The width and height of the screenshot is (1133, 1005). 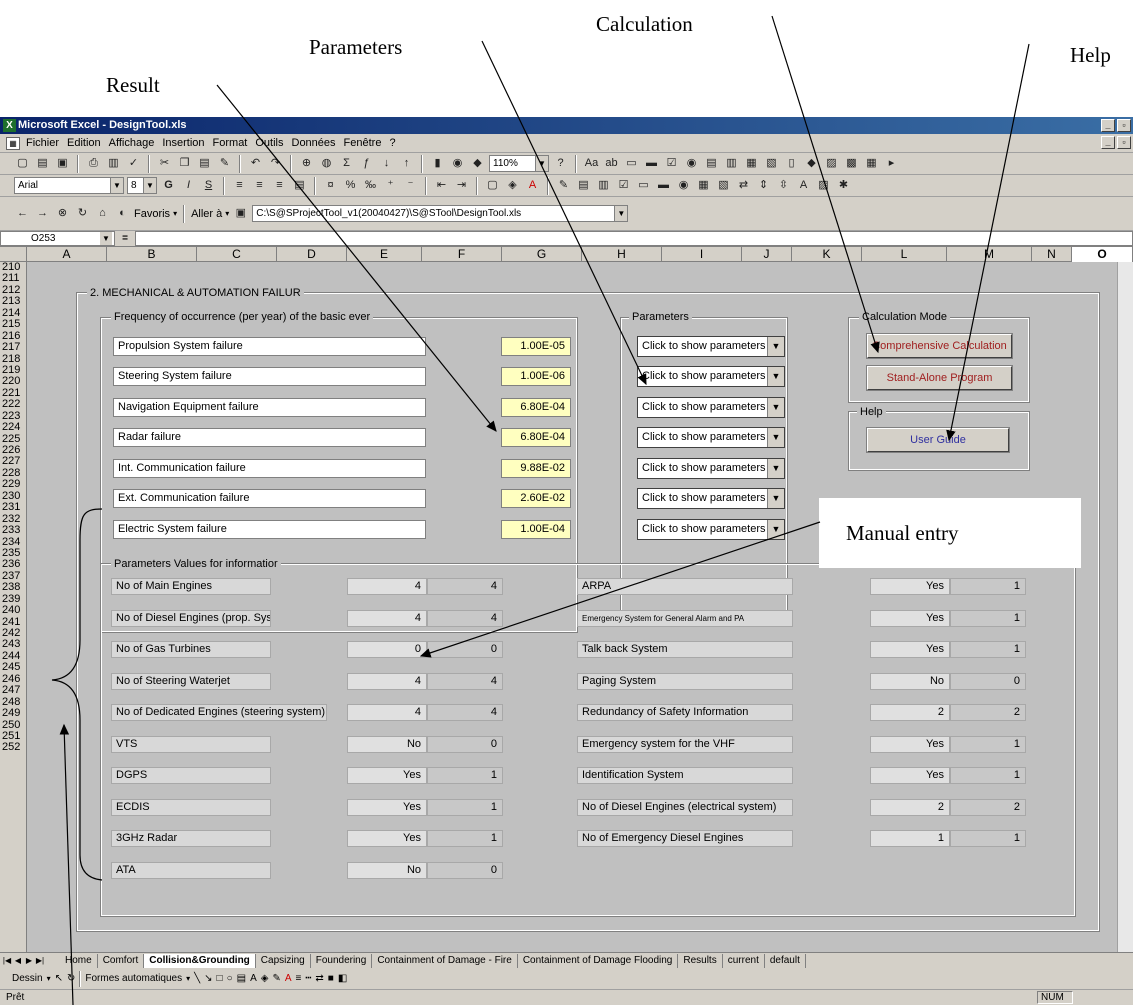 I want to click on run-dialog-icon: ▸, so click(x=891, y=163).